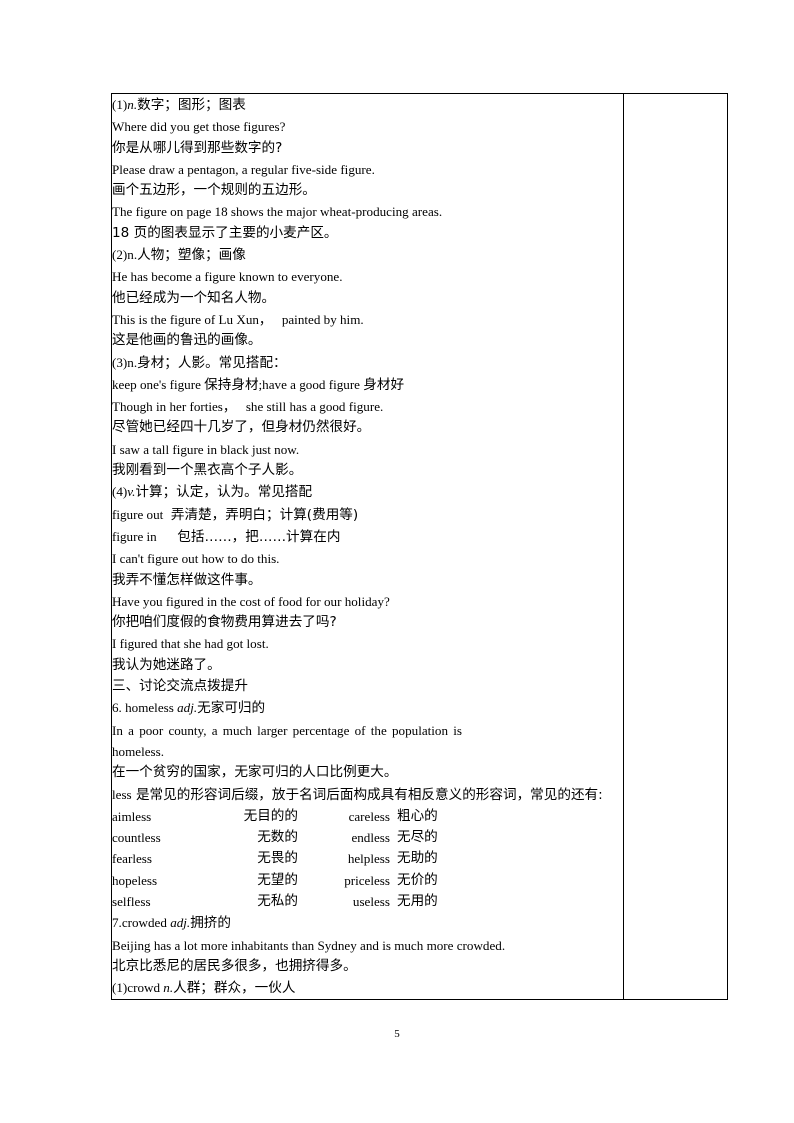 This screenshot has height=1123, width=794. Describe the element at coordinates (120, 492) in the screenshot. I see `sense4-label: (4)` at that location.